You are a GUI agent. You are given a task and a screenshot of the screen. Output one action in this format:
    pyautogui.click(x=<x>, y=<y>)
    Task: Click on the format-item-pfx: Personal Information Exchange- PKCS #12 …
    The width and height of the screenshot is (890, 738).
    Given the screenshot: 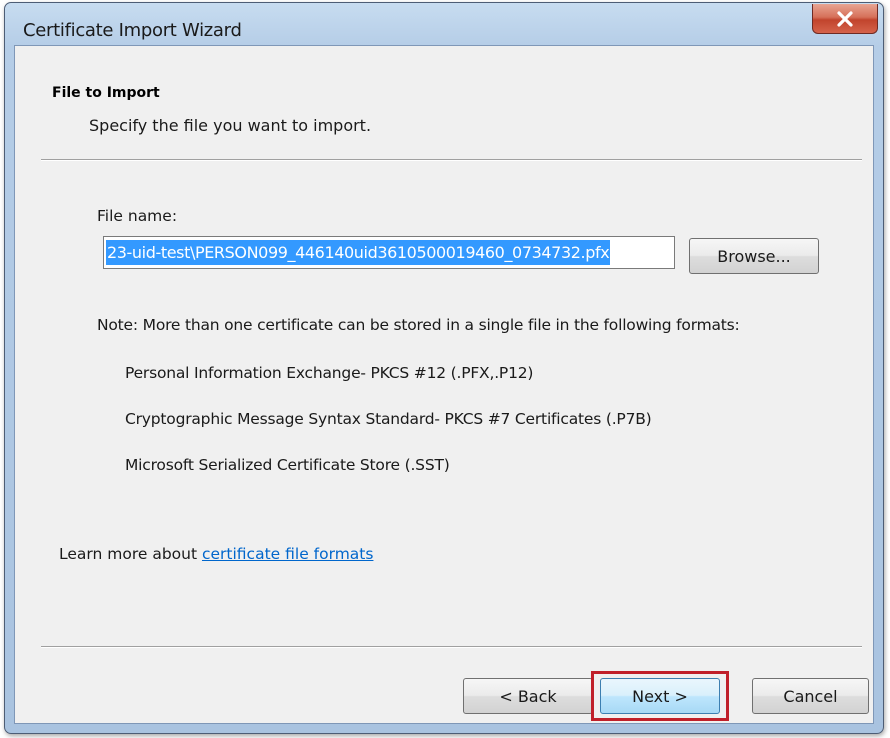 What is the action you would take?
    pyautogui.click(x=329, y=373)
    